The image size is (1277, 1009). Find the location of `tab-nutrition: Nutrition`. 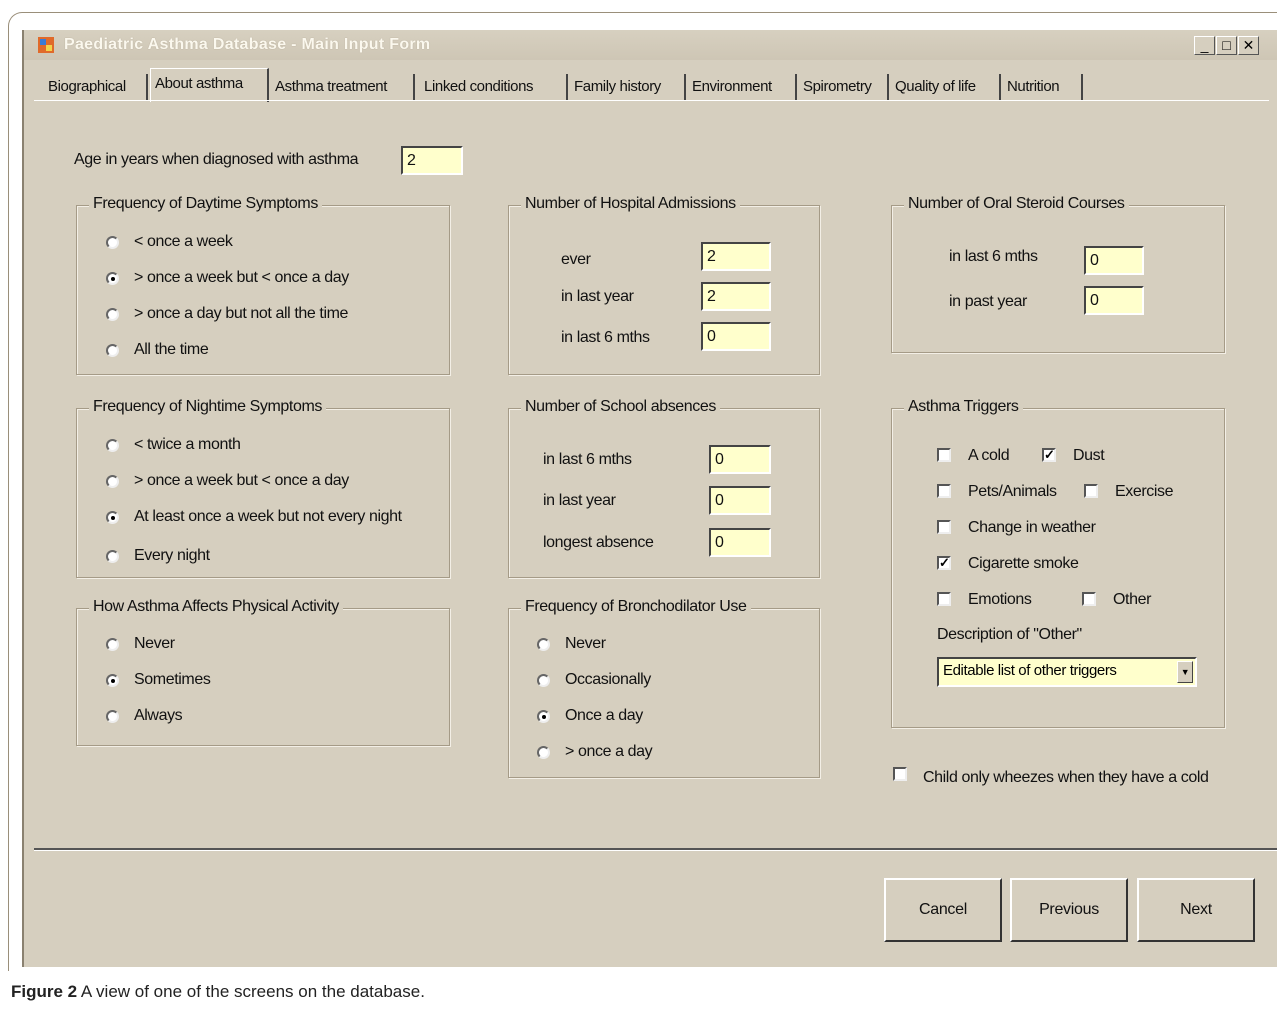

tab-nutrition: Nutrition is located at coordinates (1043, 87).